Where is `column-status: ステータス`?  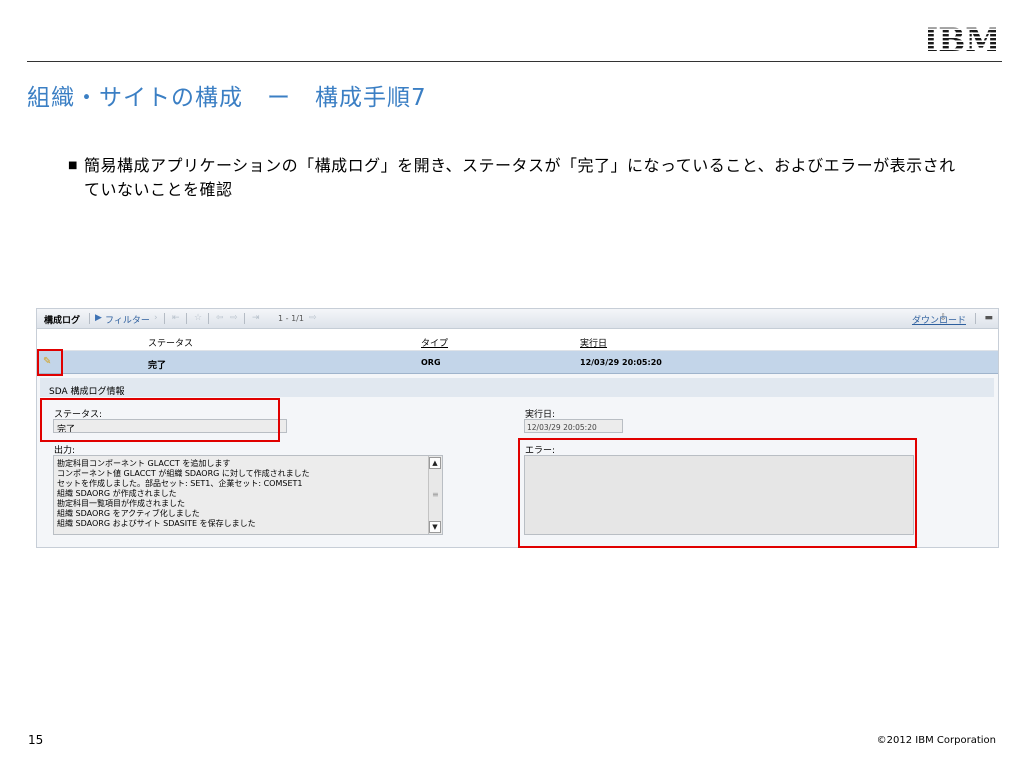 column-status: ステータス is located at coordinates (170, 342).